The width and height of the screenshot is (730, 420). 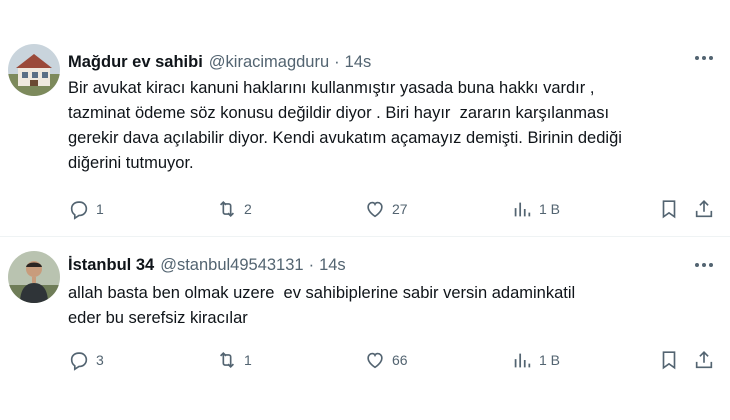 I want to click on action-bar: 3 1 66 1 B, so click(x=393, y=360).